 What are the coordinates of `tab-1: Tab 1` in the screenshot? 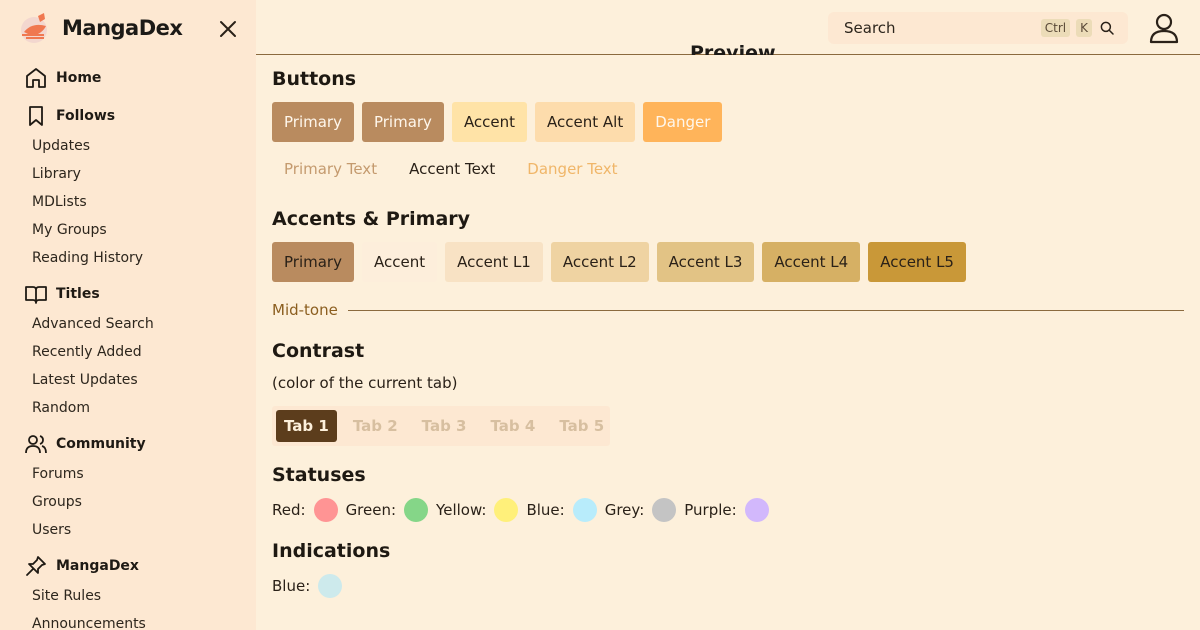 It's located at (306, 426).